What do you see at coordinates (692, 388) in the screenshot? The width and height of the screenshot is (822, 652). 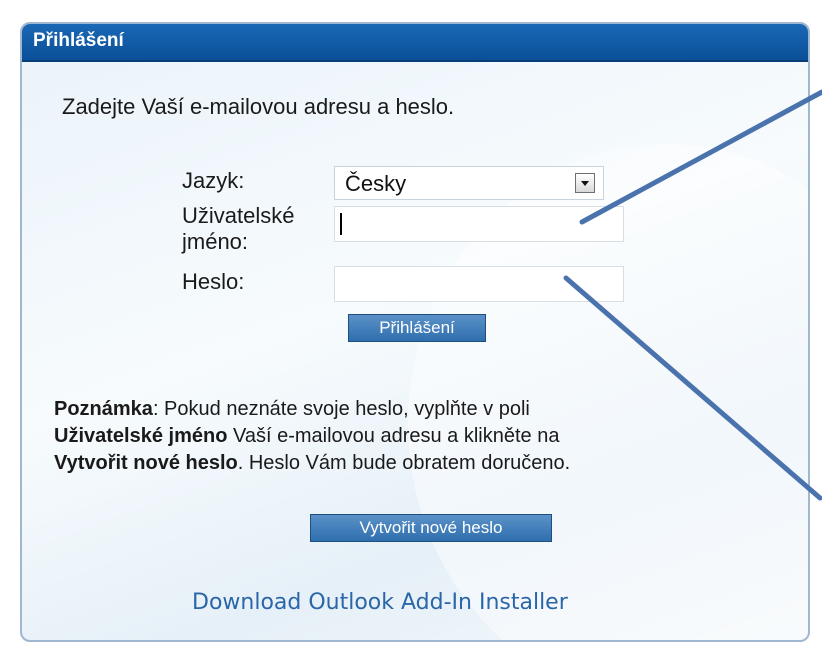 I see `annotation-line-password` at bounding box center [692, 388].